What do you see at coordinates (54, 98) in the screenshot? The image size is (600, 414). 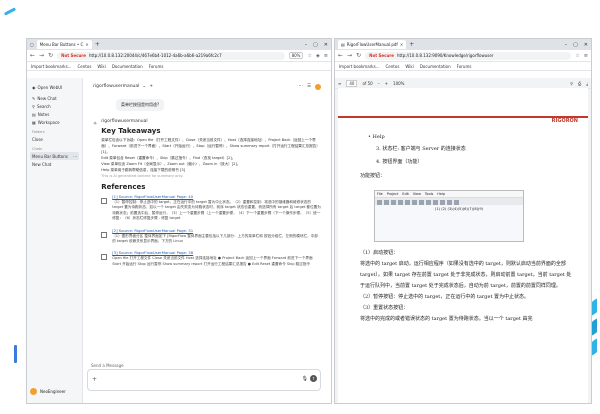 I see `sidebar-item-new-chat: ✎ New Chat` at bounding box center [54, 98].